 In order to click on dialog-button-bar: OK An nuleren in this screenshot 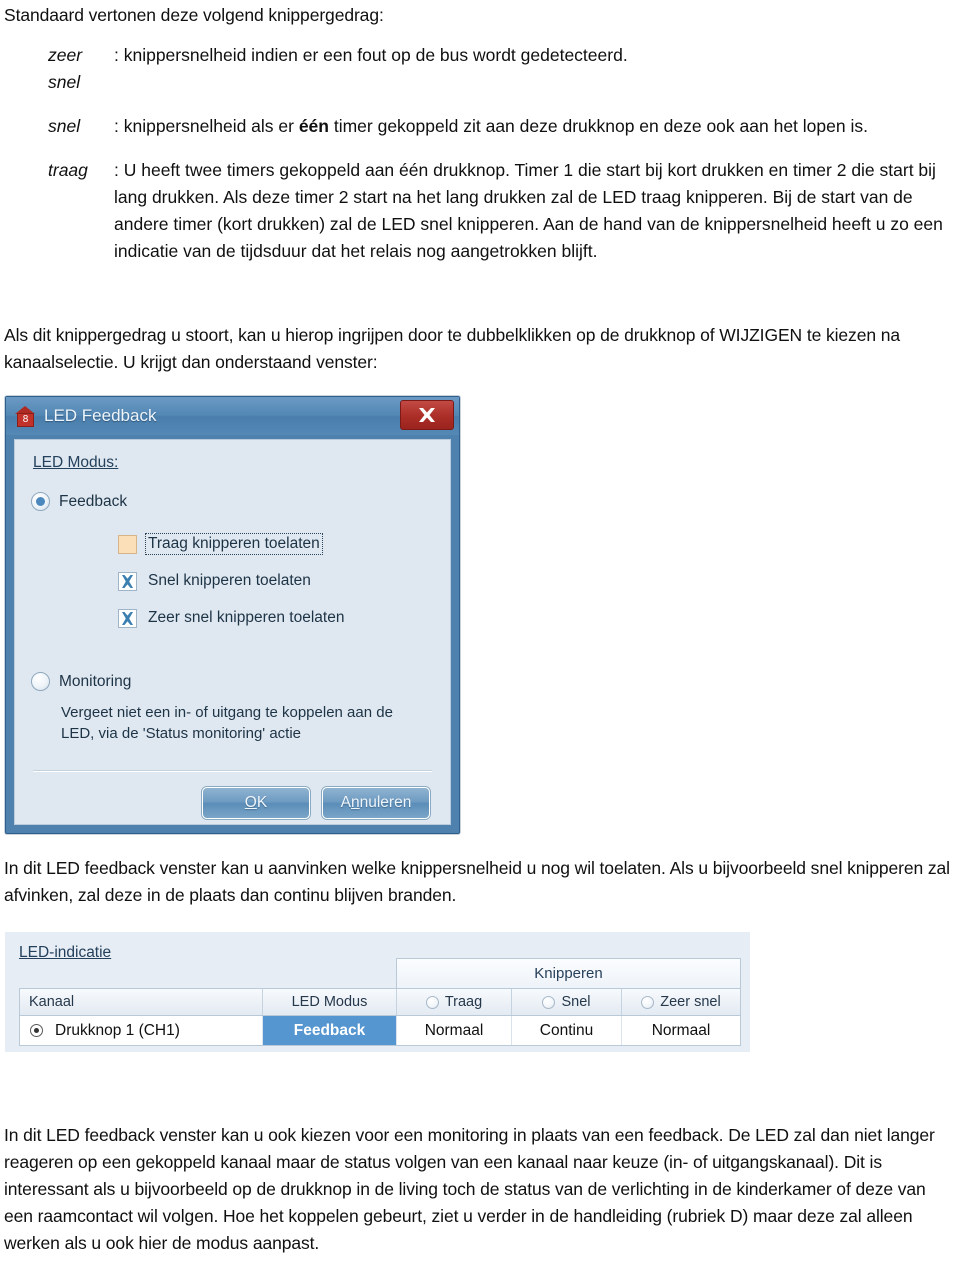, I will do `click(316, 803)`.